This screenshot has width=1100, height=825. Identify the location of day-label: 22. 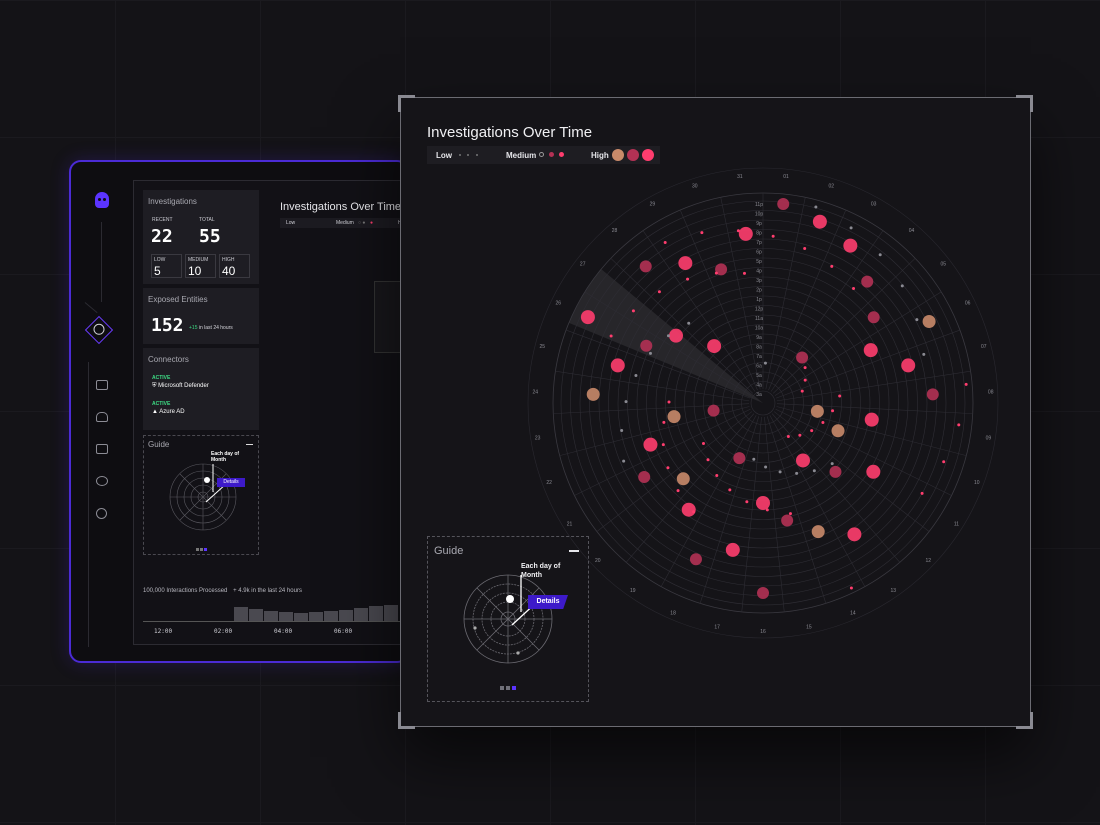
(549, 483).